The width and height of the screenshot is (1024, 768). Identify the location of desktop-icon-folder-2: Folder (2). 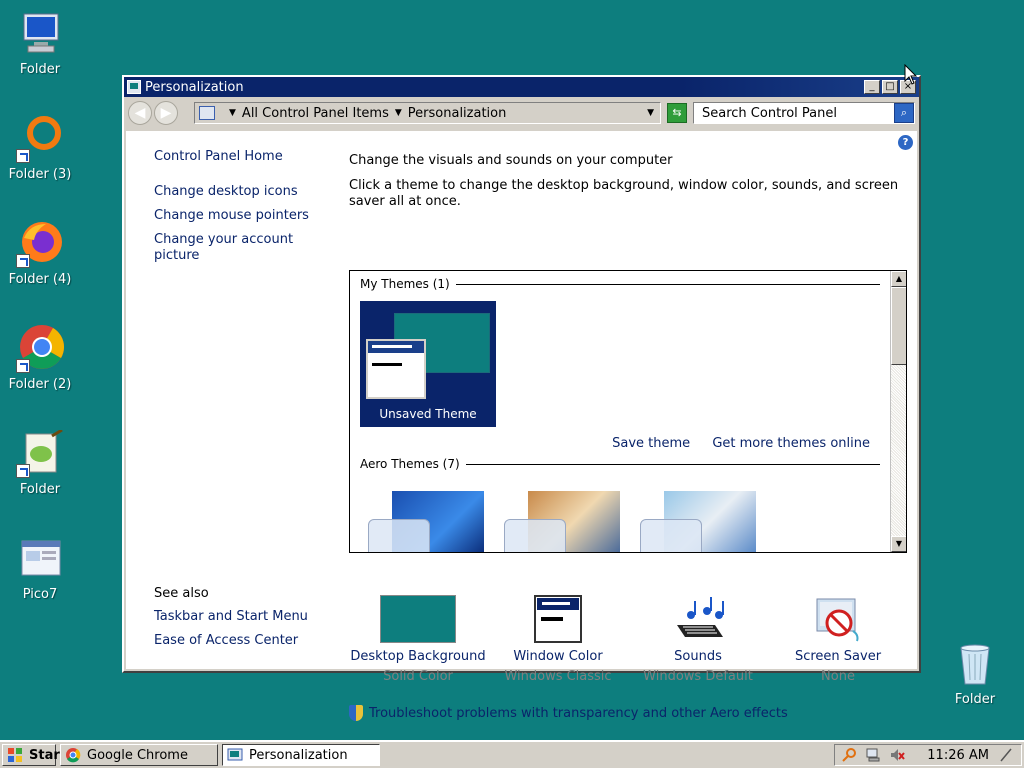
(40, 359).